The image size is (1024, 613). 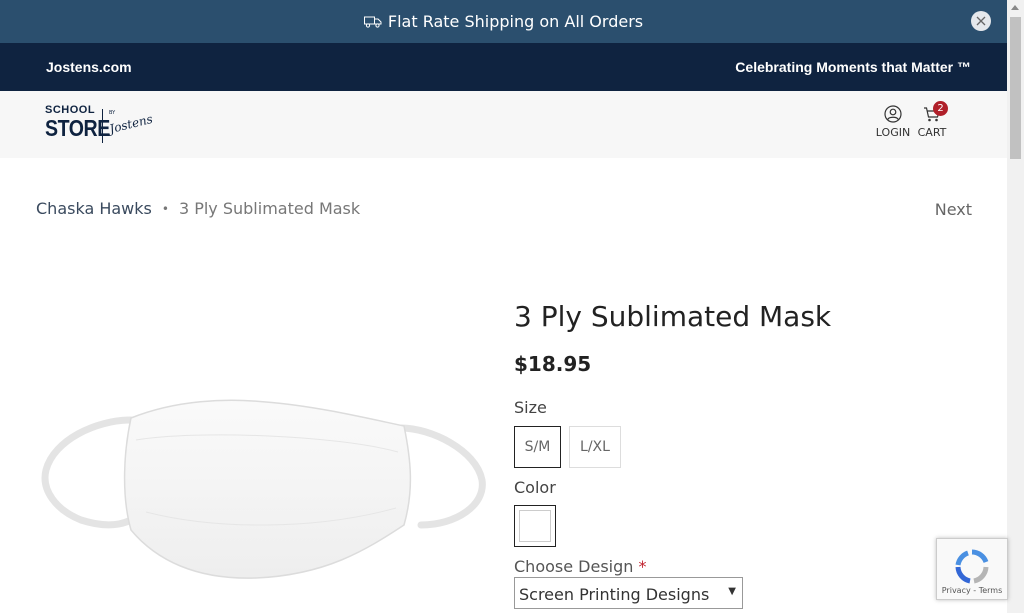 I want to click on logo-divider, so click(x=102, y=126).